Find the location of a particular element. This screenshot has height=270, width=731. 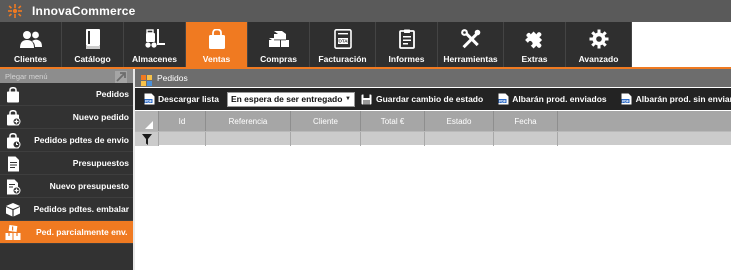

sidebar-search-input is located at coordinates (50, 76).